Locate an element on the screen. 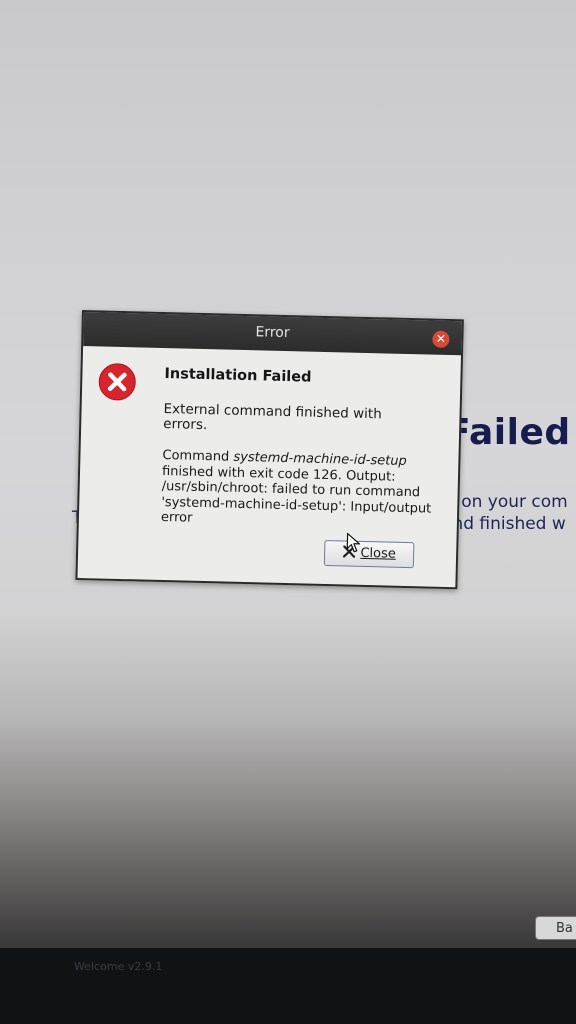  close-button-label: Close is located at coordinates (378, 553).